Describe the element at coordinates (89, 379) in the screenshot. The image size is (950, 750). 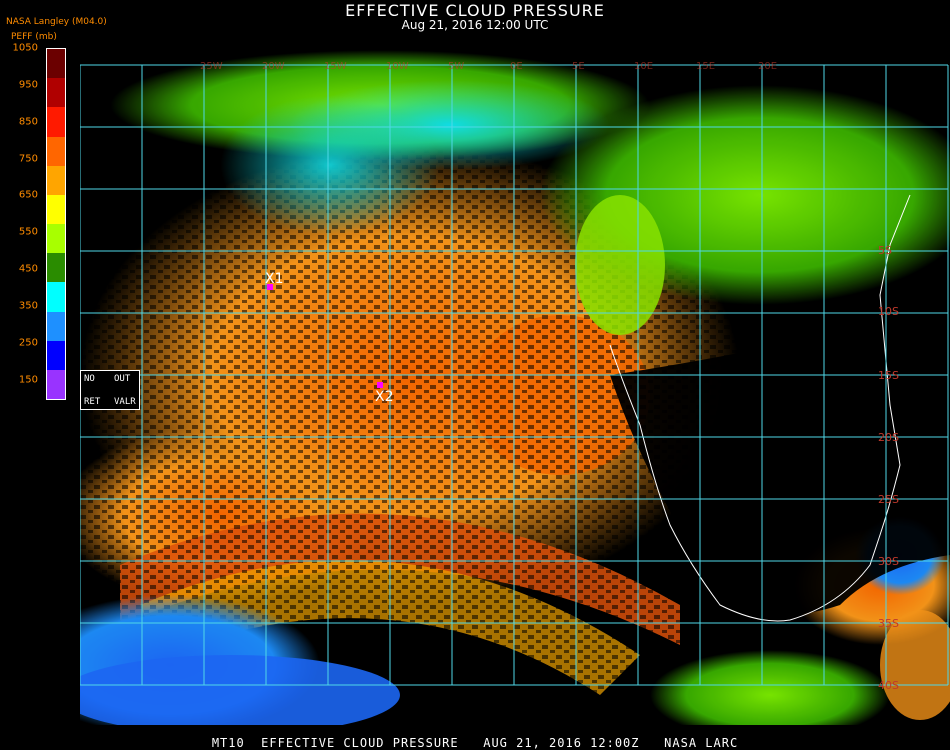
I see `no-label: NO` at that location.